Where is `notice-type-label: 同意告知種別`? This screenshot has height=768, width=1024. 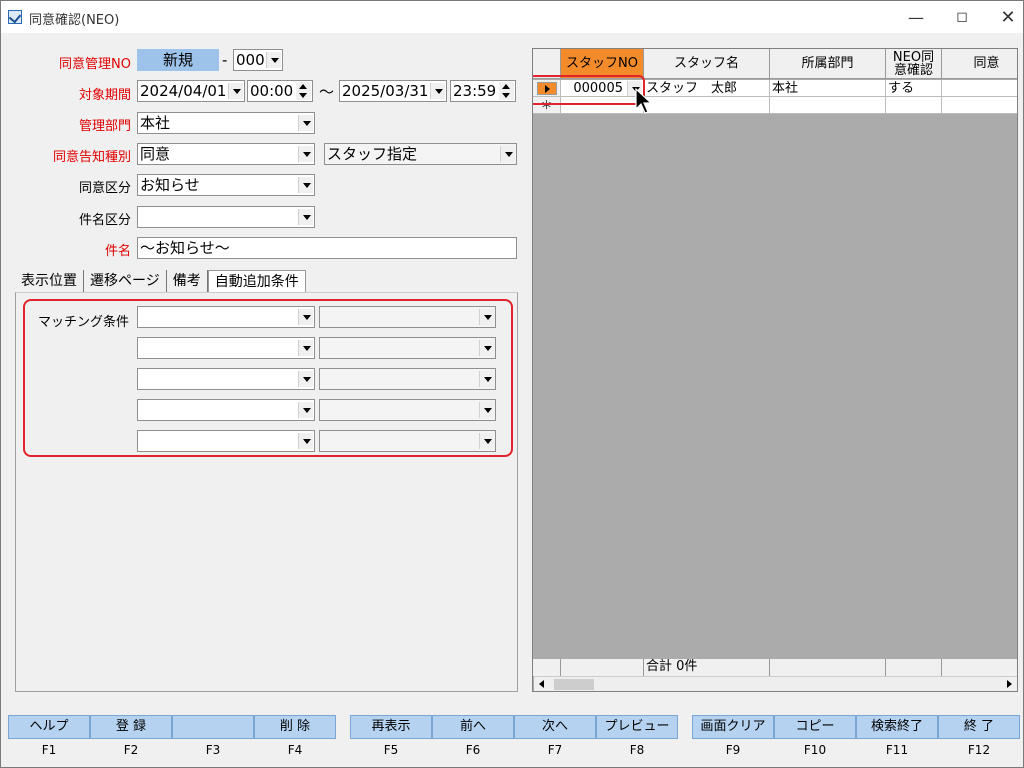
notice-type-label: 同意告知種別 is located at coordinates (91, 157).